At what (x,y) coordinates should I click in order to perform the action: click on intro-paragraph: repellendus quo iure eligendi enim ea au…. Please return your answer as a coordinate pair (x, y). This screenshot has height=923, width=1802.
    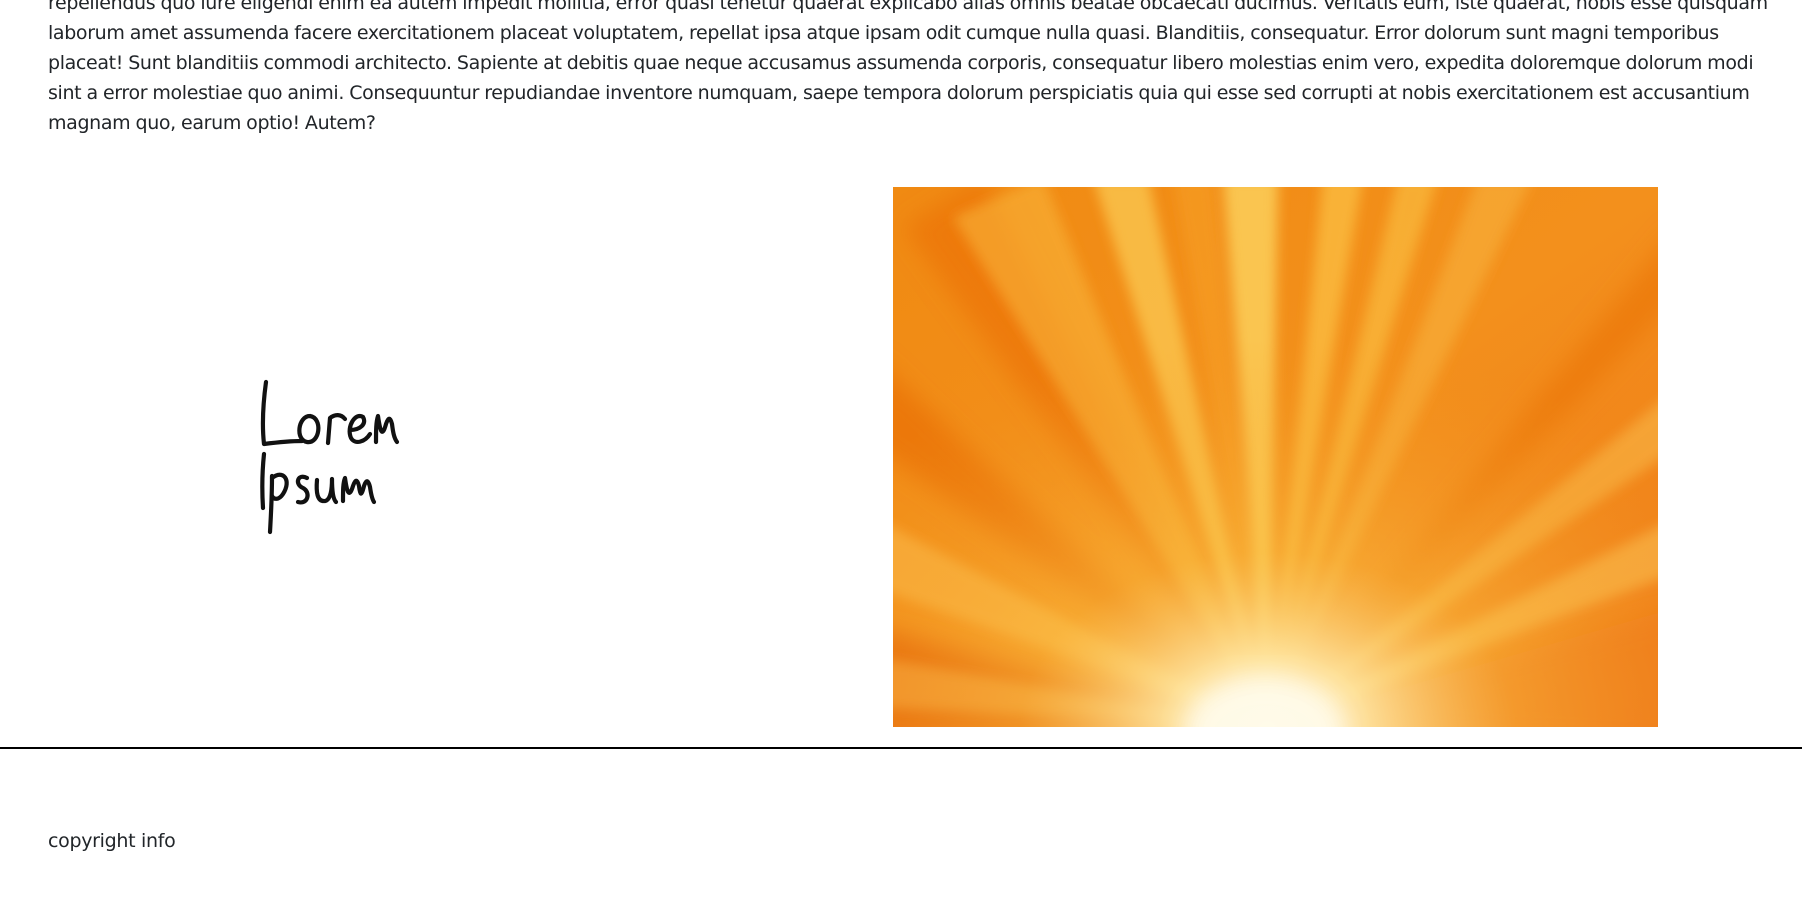
    Looking at the image, I should click on (908, 67).